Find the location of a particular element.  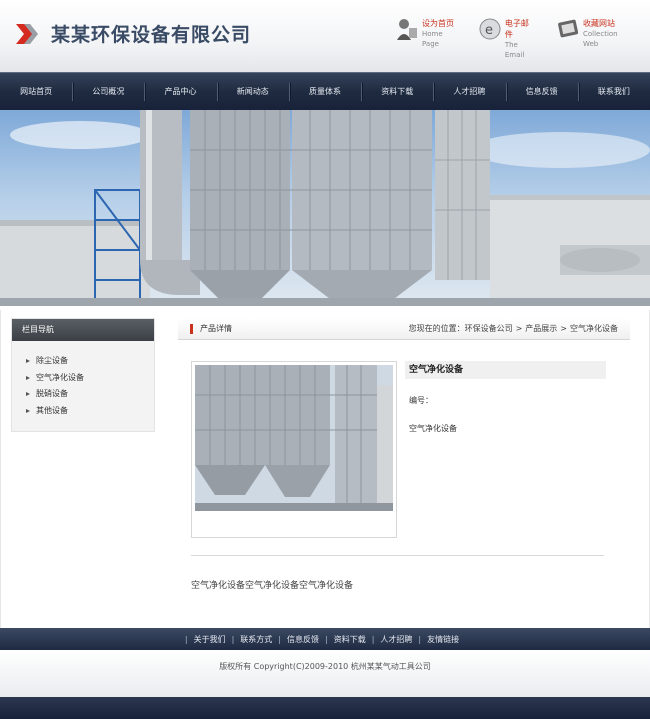

svg-text: e is located at coordinates (489, 30).